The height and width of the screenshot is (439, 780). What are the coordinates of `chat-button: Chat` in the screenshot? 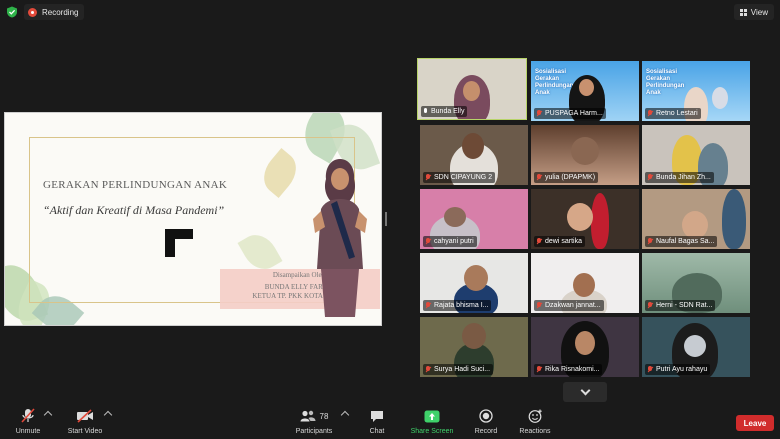 It's located at (377, 423).